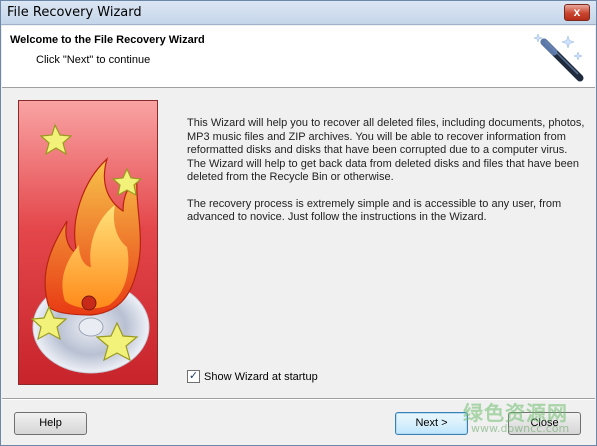 This screenshot has width=597, height=446. Describe the element at coordinates (193, 376) in the screenshot. I see `show-wizard-startup-checkbox: ✓` at that location.